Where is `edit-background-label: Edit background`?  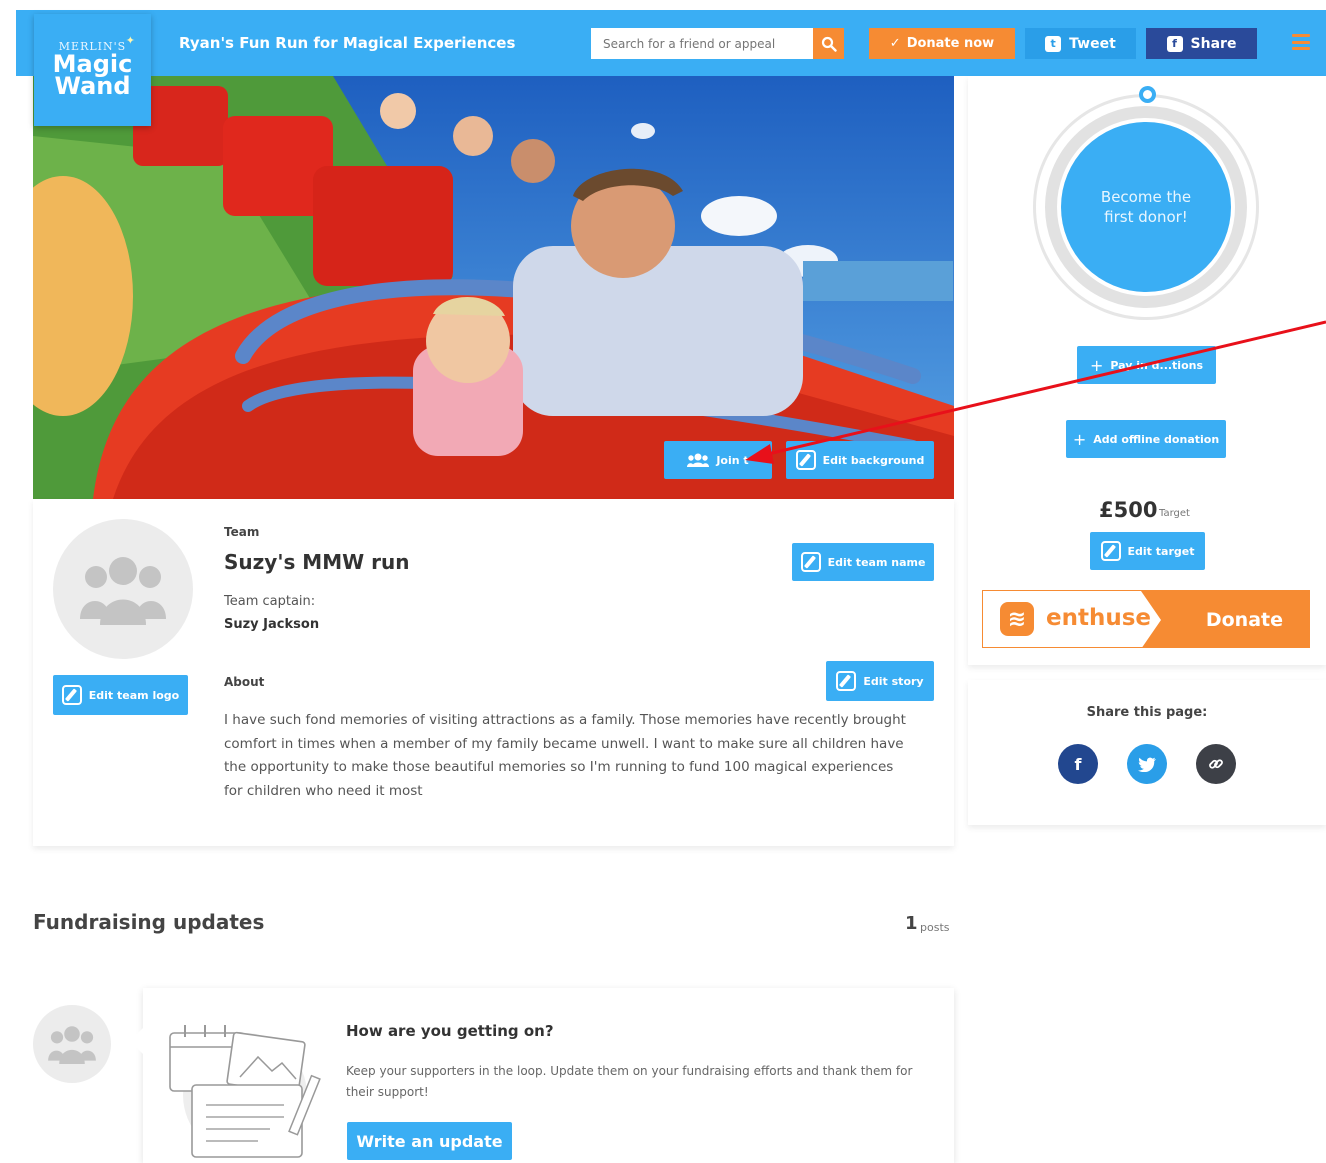
edit-background-label: Edit background is located at coordinates (873, 460).